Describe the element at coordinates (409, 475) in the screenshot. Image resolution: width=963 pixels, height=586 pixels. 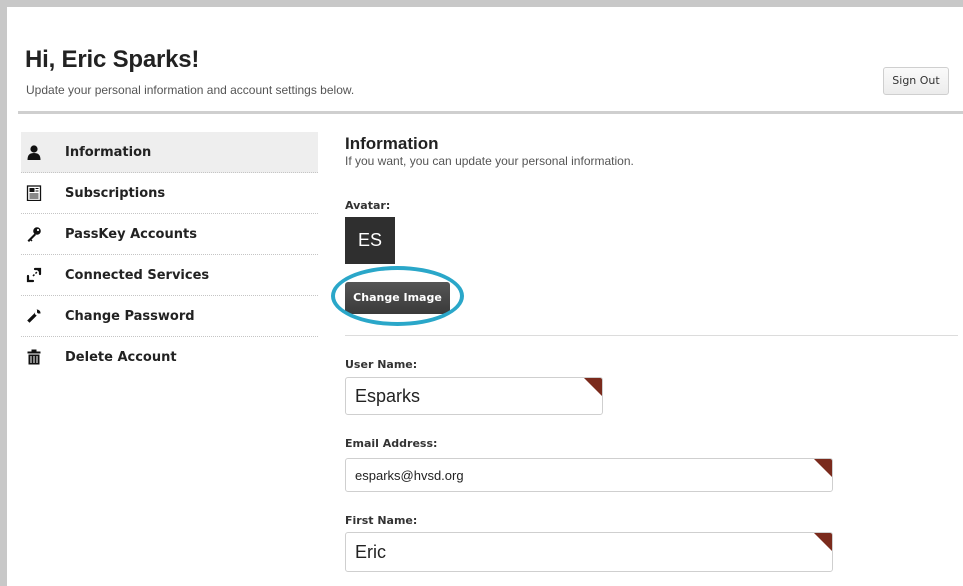
I see `email-value: esparks@hvsd.org` at that location.